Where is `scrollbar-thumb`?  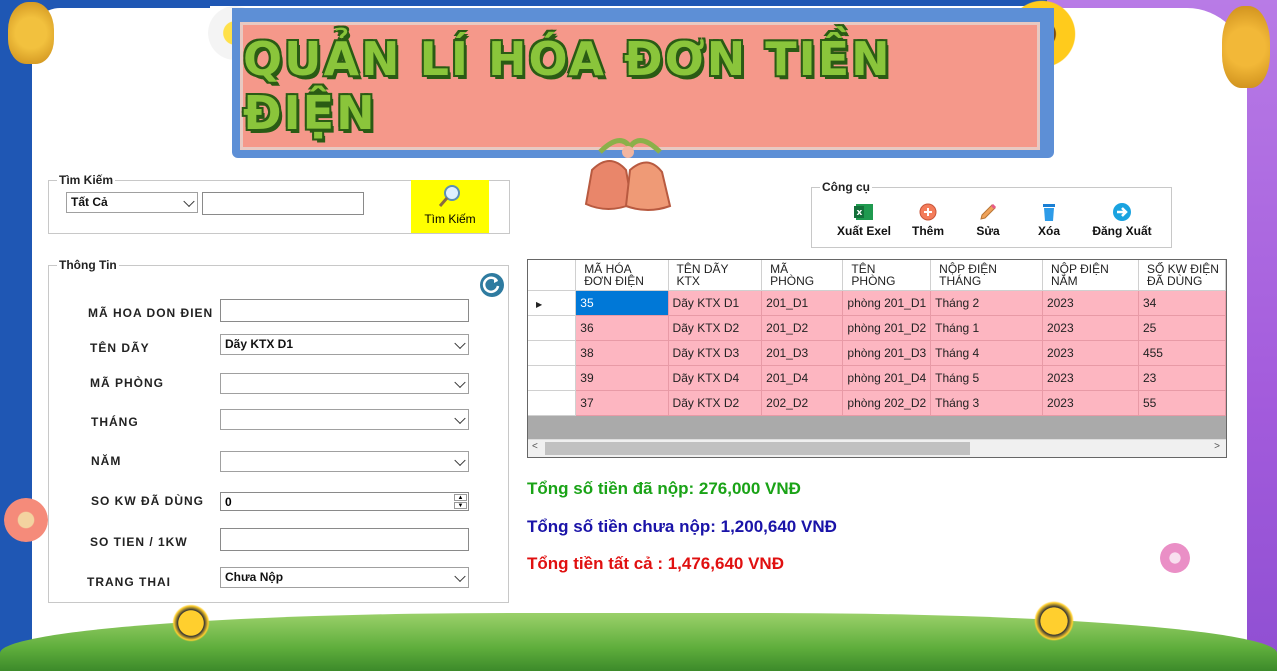 scrollbar-thumb is located at coordinates (757, 448).